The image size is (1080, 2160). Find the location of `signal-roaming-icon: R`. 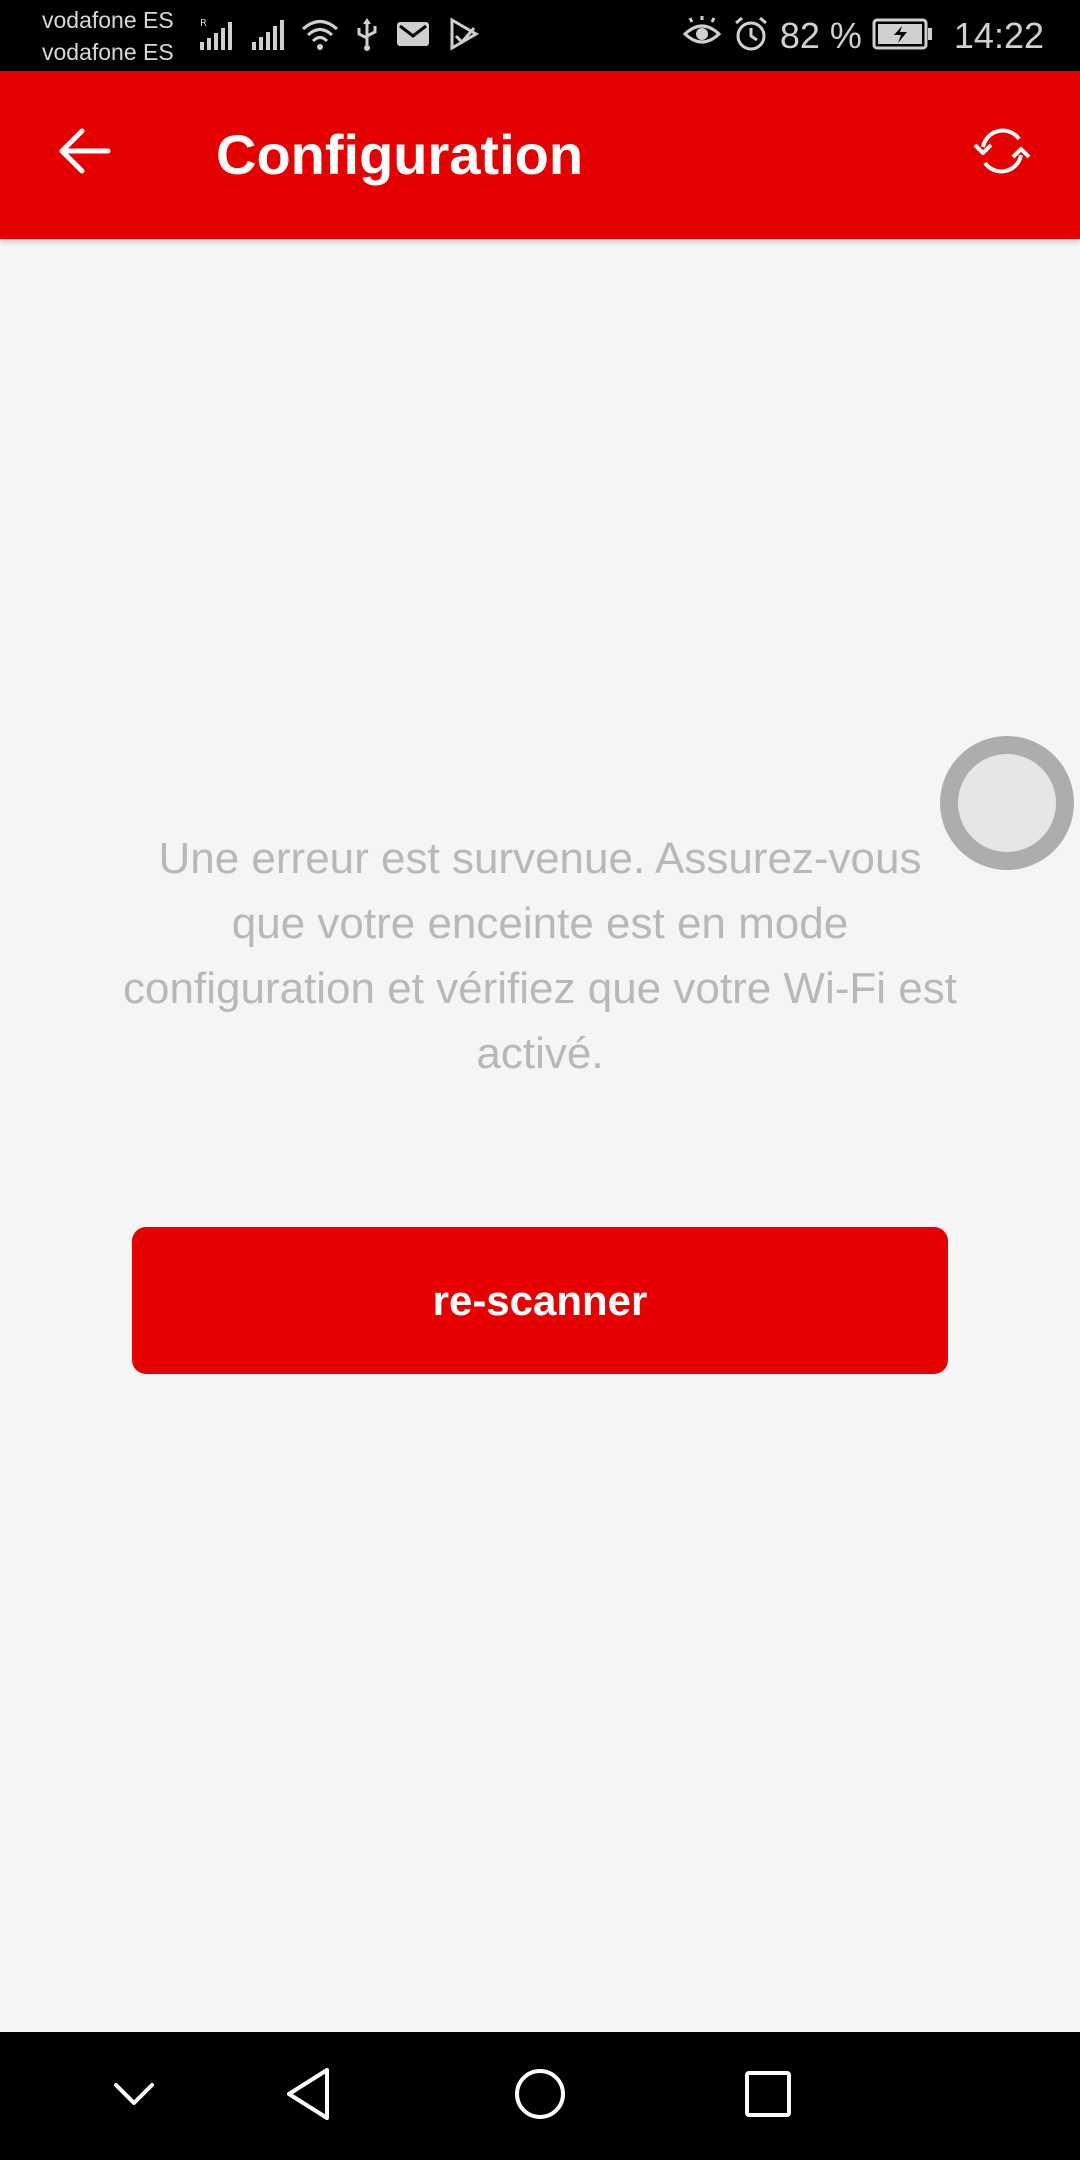

signal-roaming-icon: R is located at coordinates (216, 36).